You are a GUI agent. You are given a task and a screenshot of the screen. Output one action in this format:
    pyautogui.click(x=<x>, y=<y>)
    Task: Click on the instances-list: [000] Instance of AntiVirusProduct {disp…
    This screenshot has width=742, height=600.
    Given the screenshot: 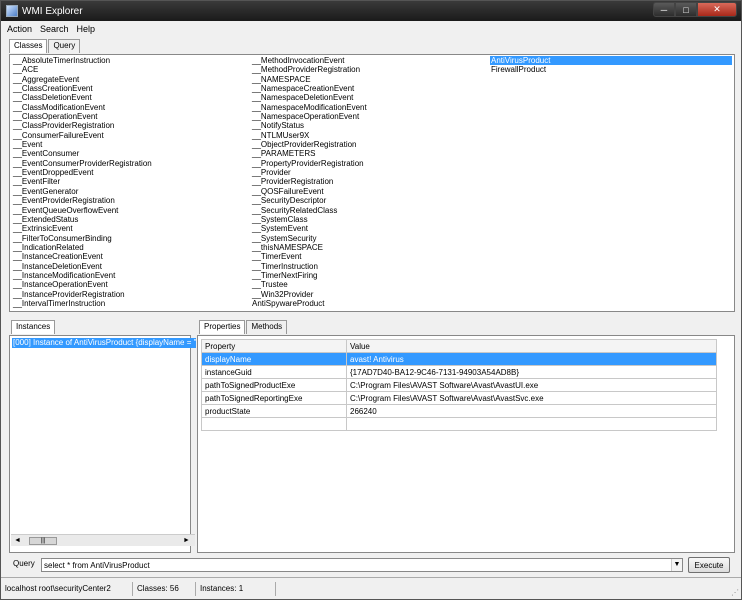 What is the action you would take?
    pyautogui.click(x=102, y=444)
    